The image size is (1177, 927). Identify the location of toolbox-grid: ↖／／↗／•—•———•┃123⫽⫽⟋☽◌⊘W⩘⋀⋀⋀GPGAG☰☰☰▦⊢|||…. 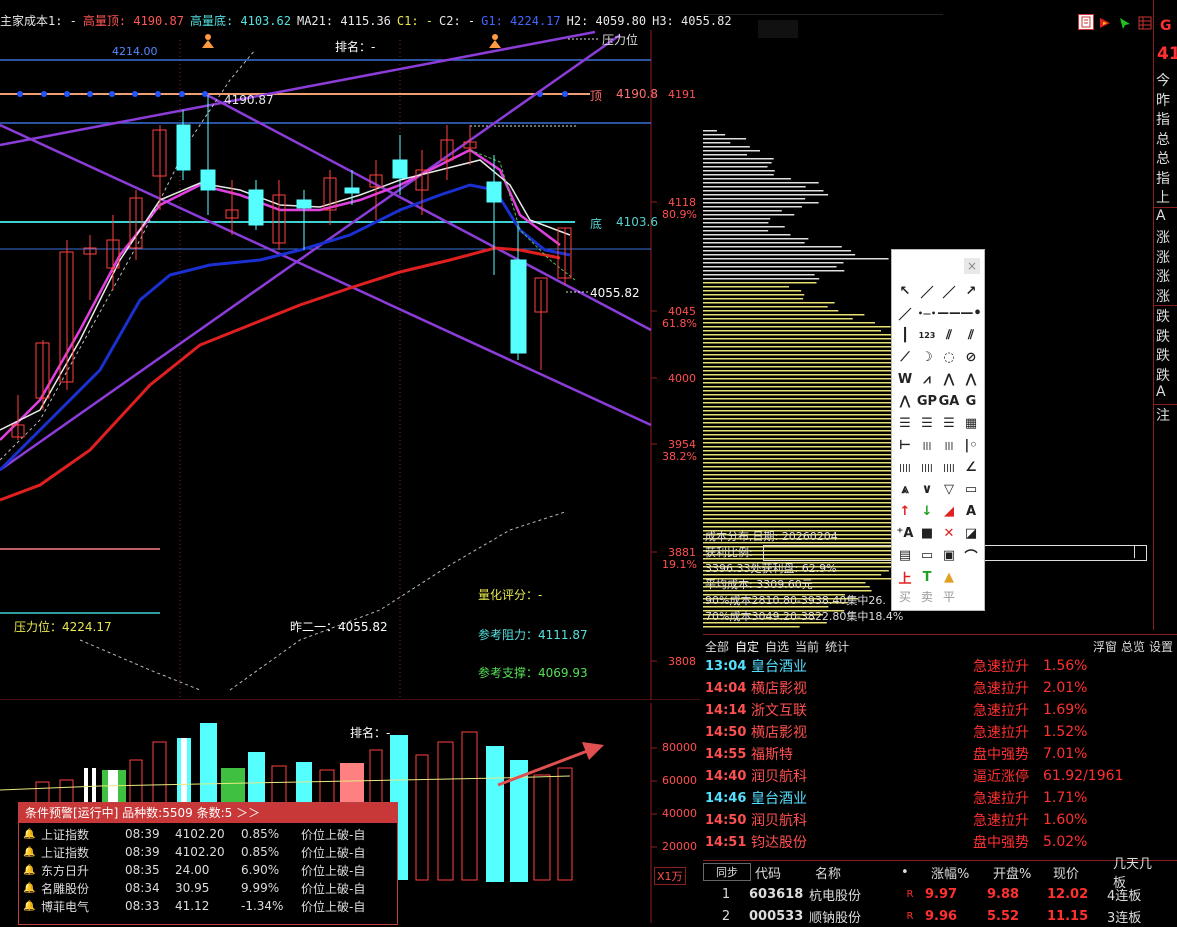
(938, 434).